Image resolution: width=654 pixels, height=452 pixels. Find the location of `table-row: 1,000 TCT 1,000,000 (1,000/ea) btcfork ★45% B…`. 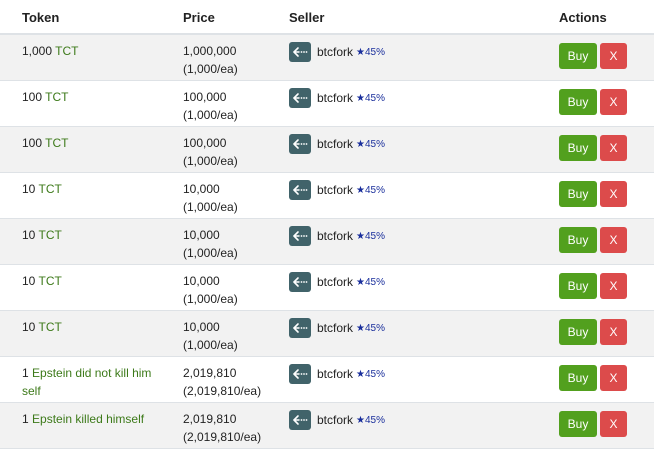

table-row: 1,000 TCT 1,000,000 (1,000/ea) btcfork ★45% B… is located at coordinates (327, 58).